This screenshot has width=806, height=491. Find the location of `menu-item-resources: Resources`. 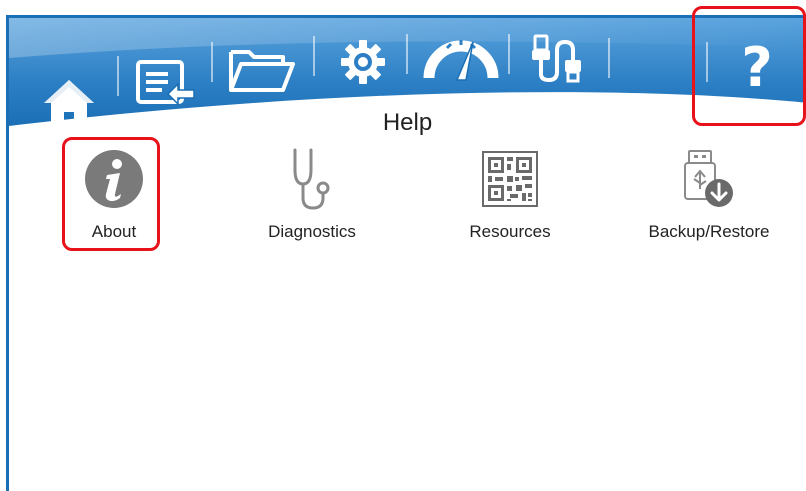

menu-item-resources: Resources is located at coordinates (510, 199).